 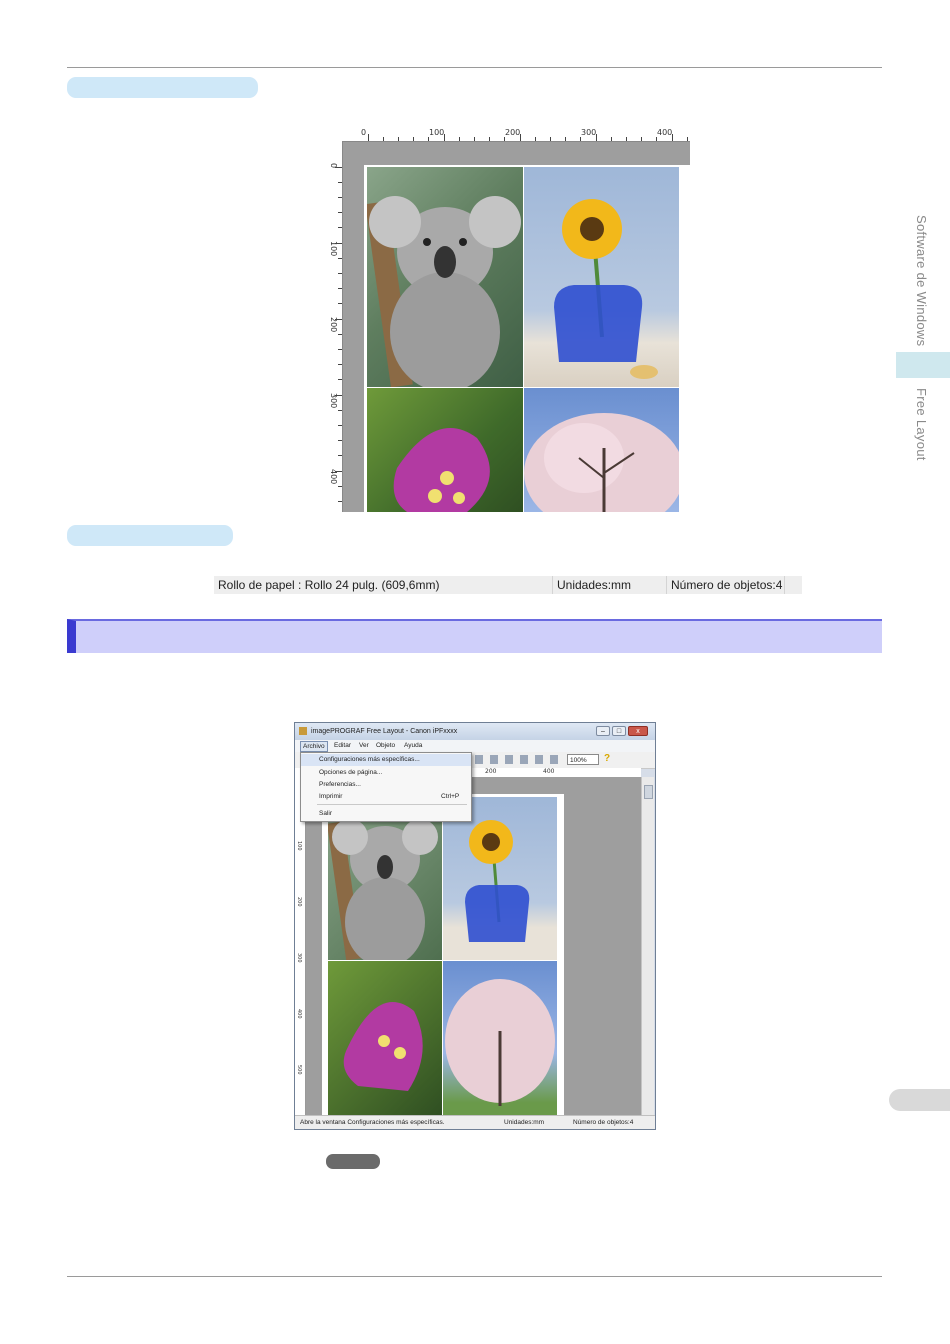 What do you see at coordinates (314, 746) in the screenshot?
I see `menu-archivo: Archivo` at bounding box center [314, 746].